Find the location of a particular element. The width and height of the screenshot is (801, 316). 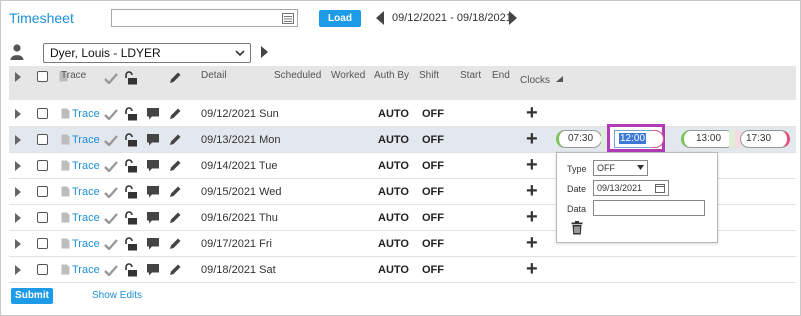

row-date: 09/12/2021 Sun is located at coordinates (240, 114).